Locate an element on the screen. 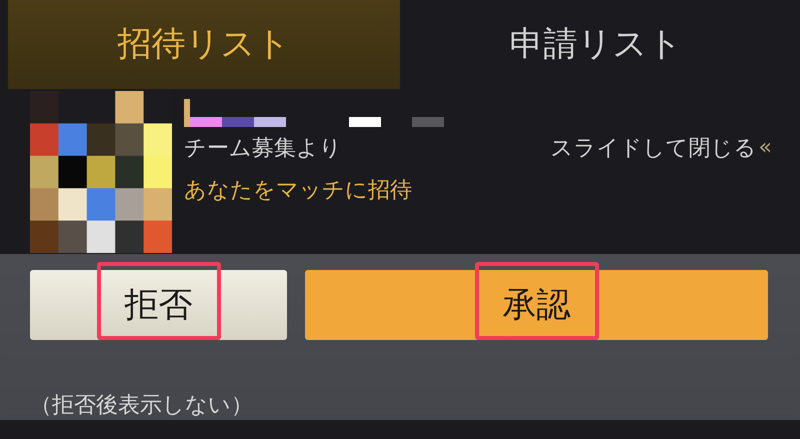 The width and height of the screenshot is (800, 439). decline-button: 拒否 is located at coordinates (159, 305).